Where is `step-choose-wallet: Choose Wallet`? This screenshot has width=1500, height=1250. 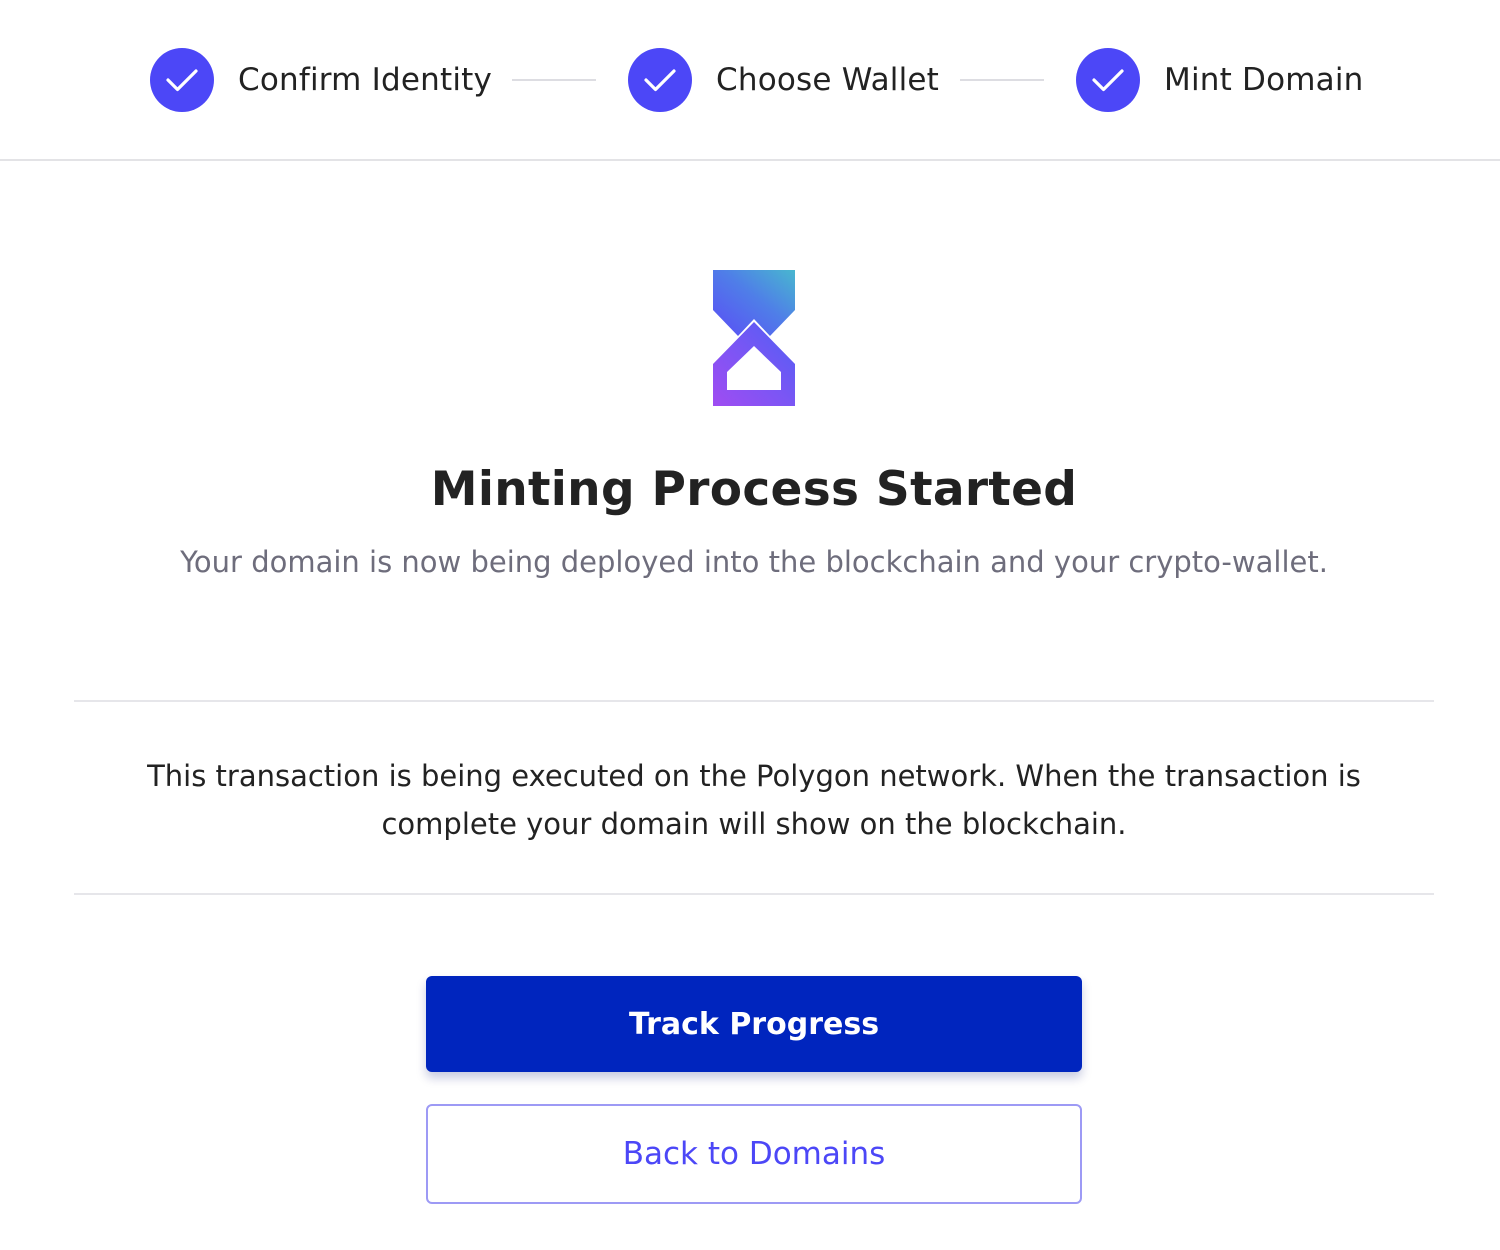 step-choose-wallet: Choose Wallet is located at coordinates (783, 80).